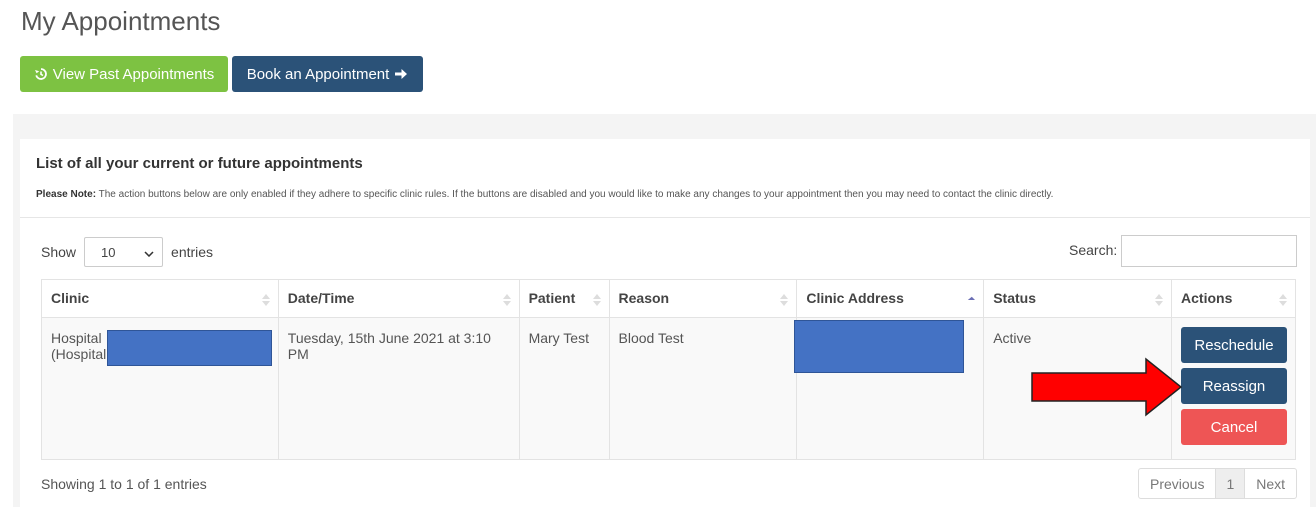 This screenshot has width=1316, height=507. I want to click on book-appointment-button: Book an Appointment, so click(327, 74).